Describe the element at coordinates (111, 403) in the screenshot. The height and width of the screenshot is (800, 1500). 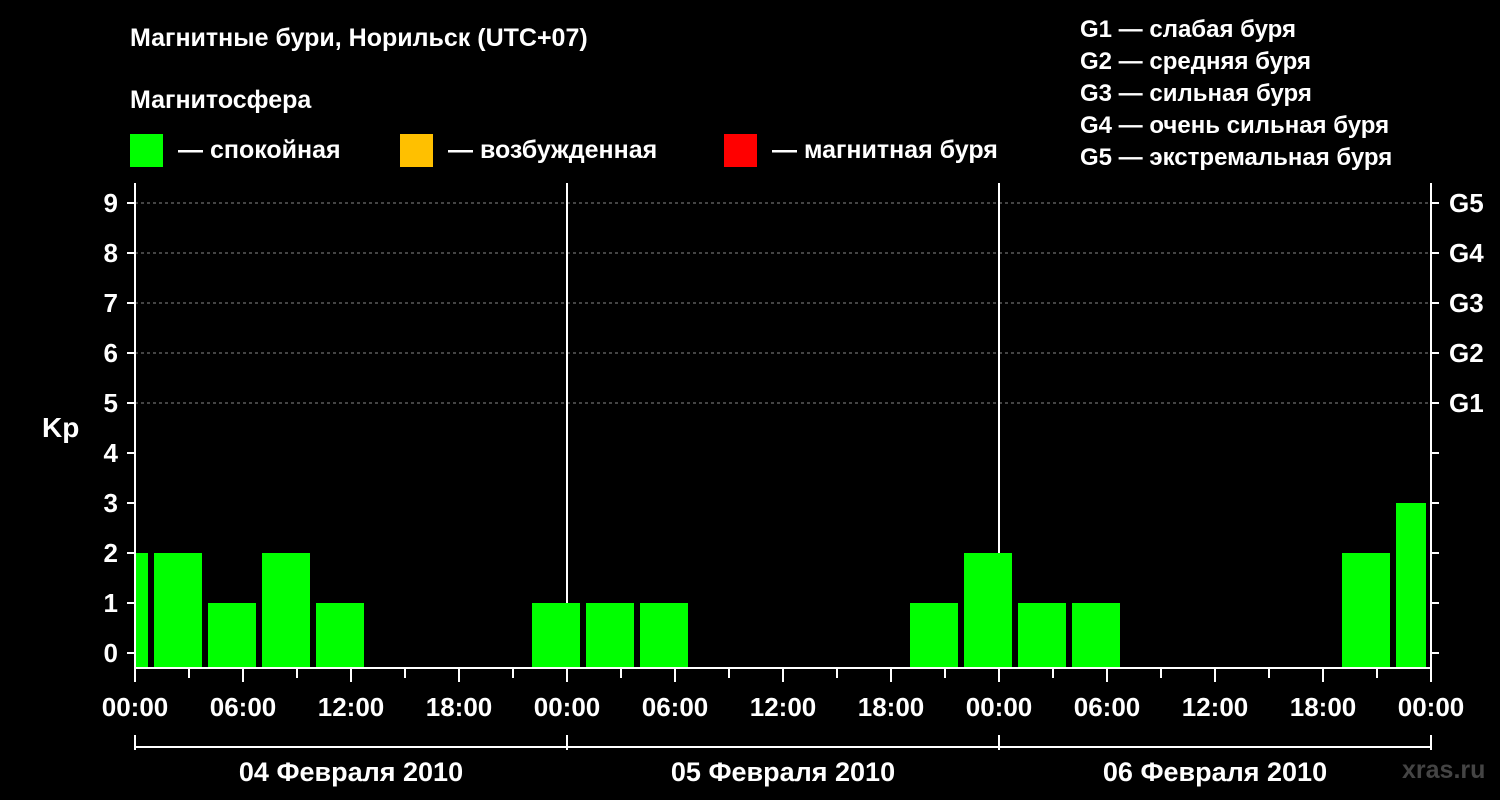
I see `y-tick-label: 5` at that location.